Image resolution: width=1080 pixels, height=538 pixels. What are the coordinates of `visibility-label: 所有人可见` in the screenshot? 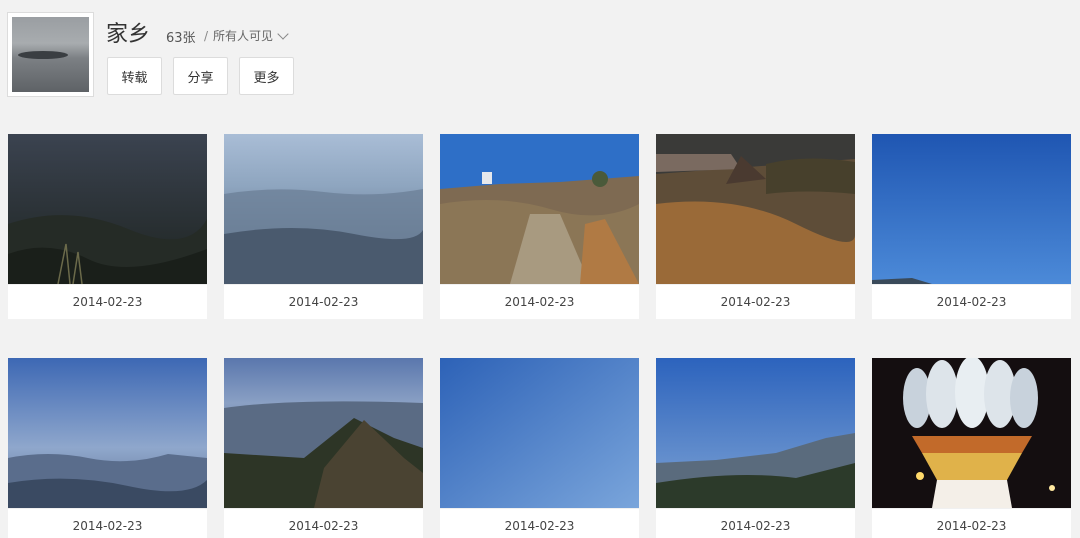 It's located at (243, 36).